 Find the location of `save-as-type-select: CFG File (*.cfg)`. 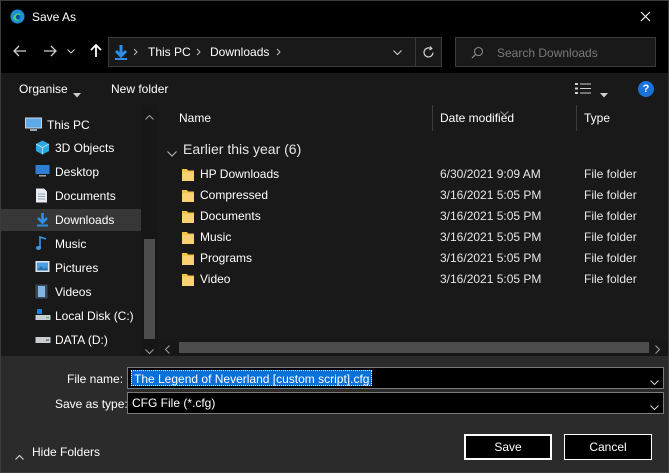

save-as-type-select: CFG File (*.cfg) is located at coordinates (395, 403).